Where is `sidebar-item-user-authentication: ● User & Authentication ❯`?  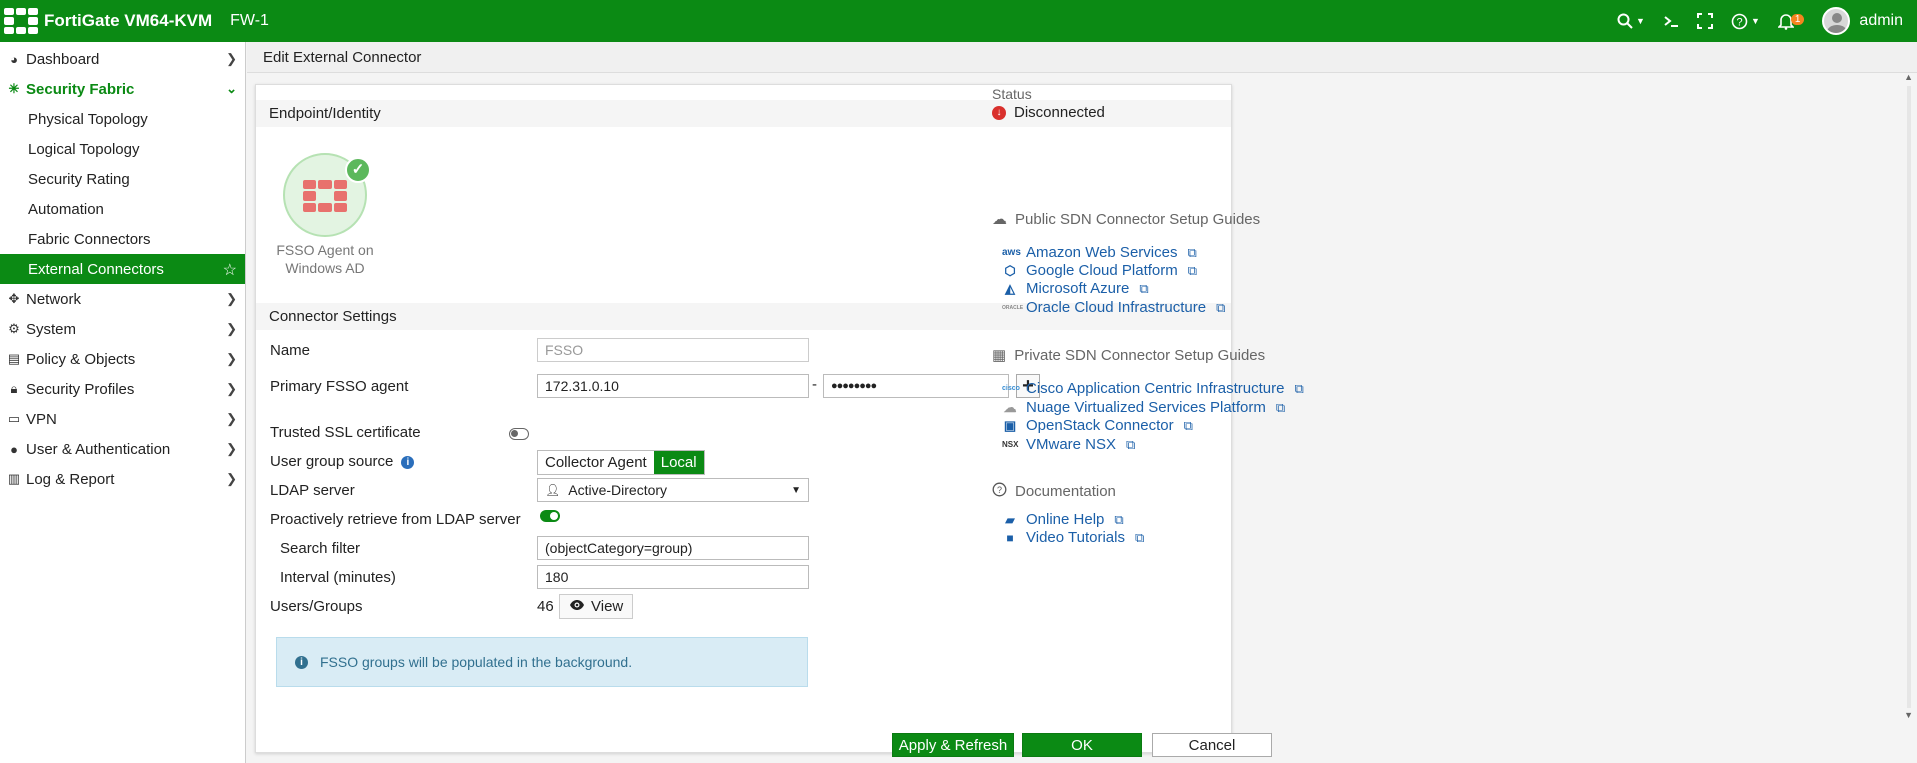
sidebar-item-user-authentication: ● User & Authentication ❯ is located at coordinates (122, 449).